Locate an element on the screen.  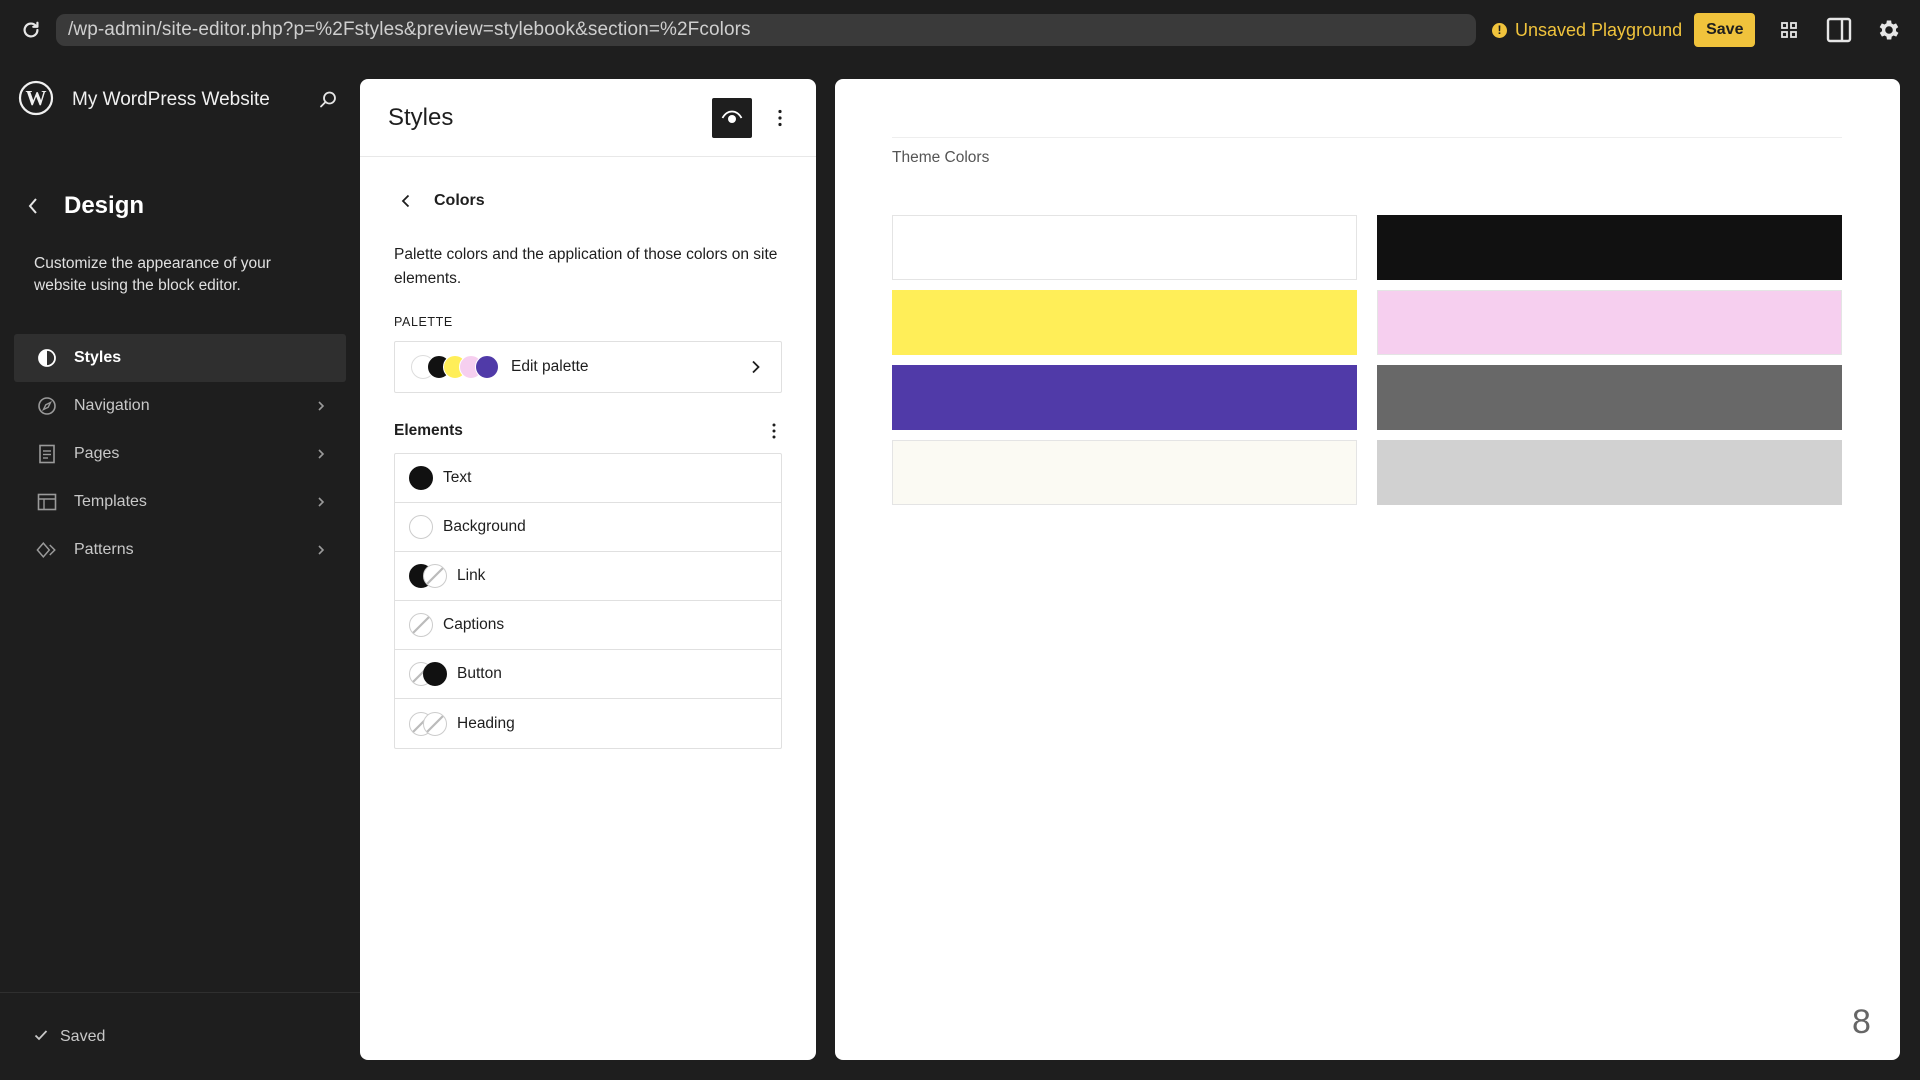
sidebar-item-label: Templates is located at coordinates (110, 501).